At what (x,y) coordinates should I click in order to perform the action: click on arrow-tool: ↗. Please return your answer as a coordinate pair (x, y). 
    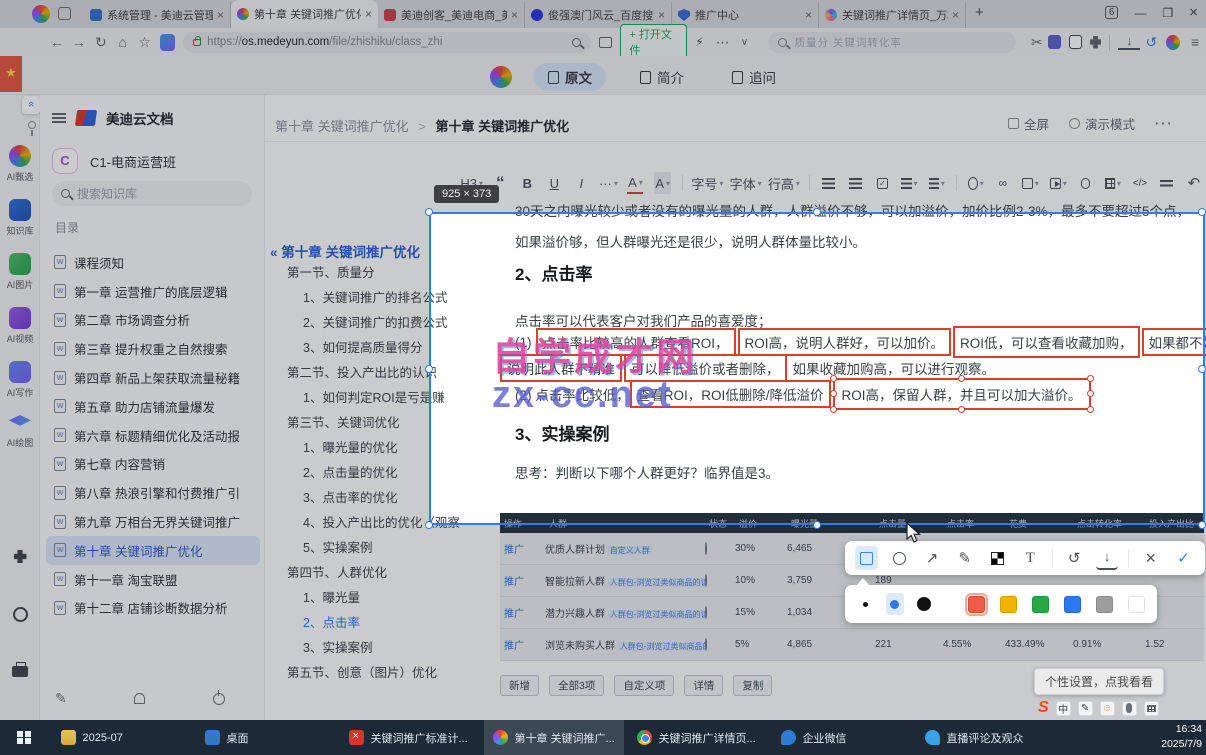
    Looking at the image, I should click on (932, 558).